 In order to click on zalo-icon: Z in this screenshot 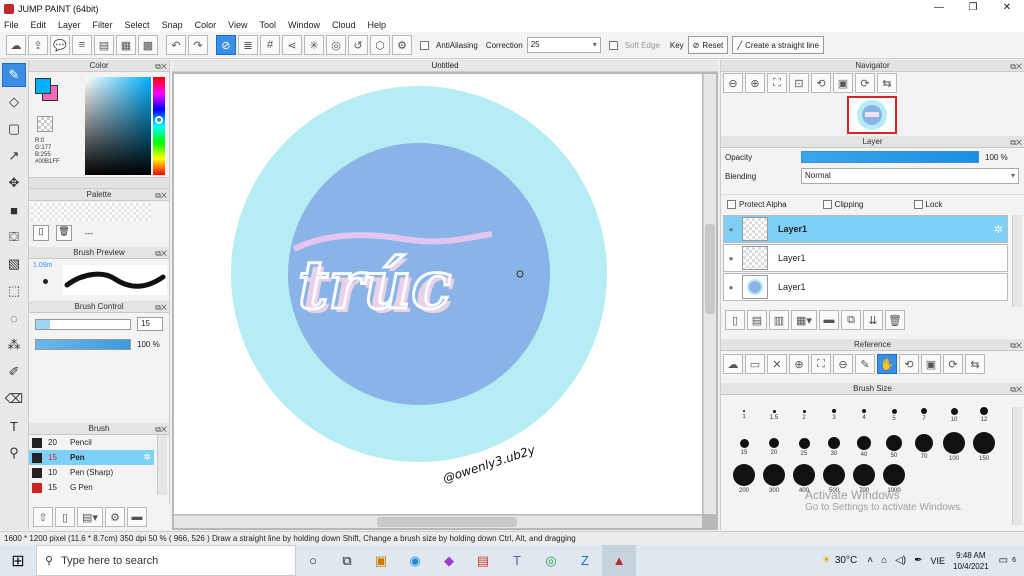, I will do `click(585, 560)`.